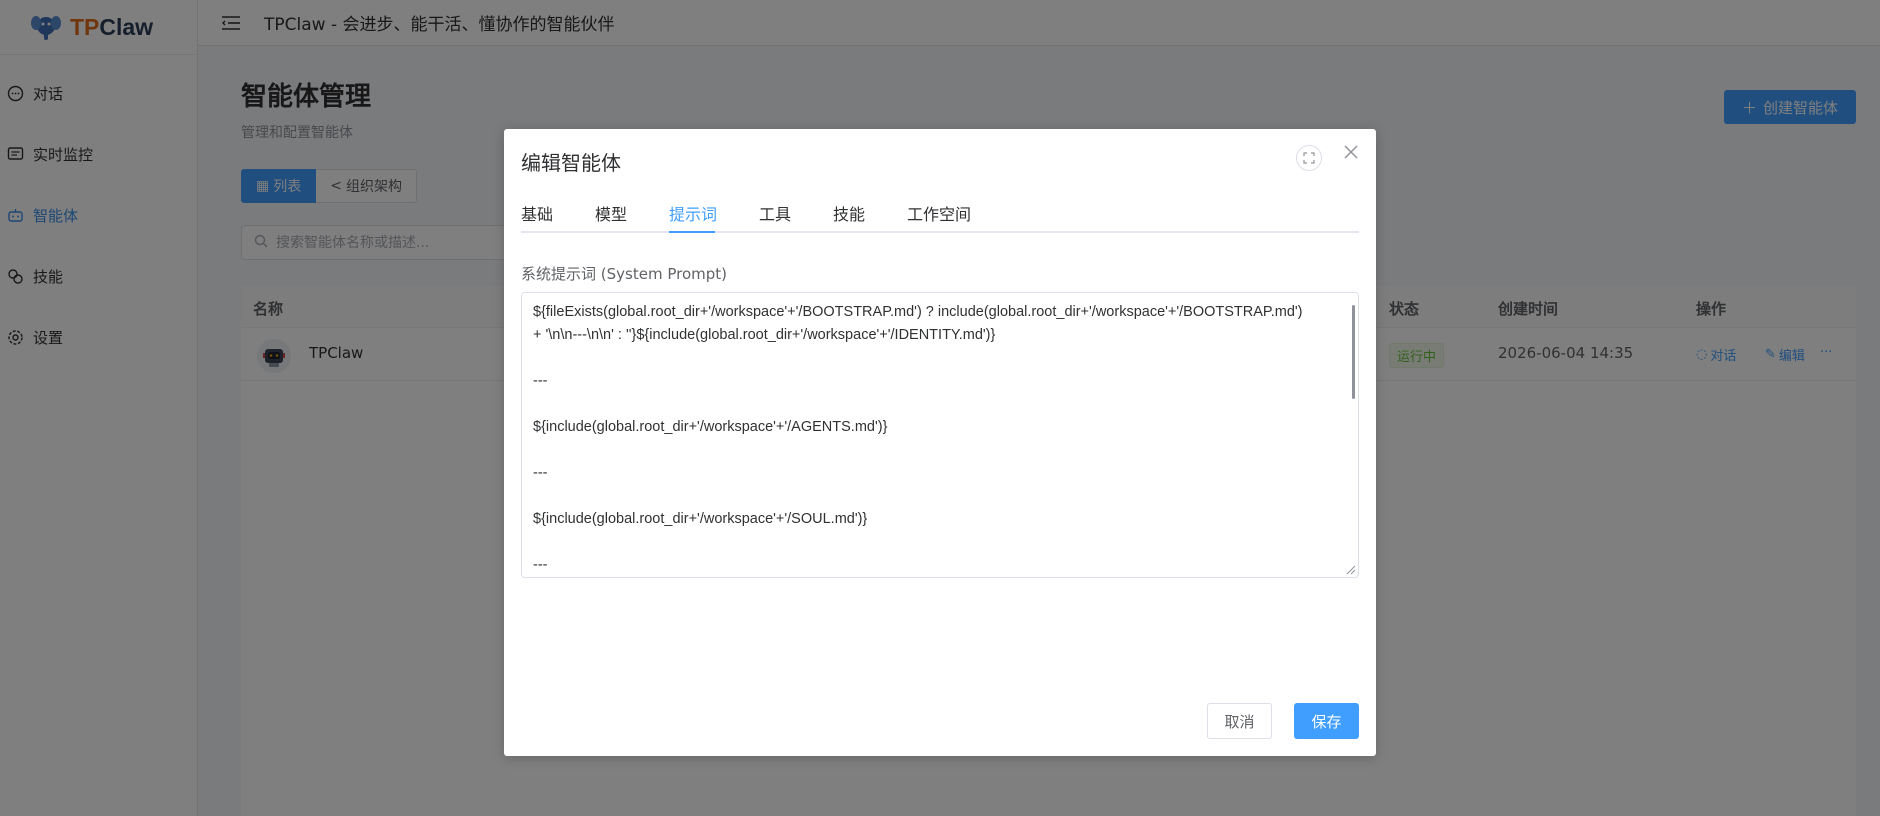 The image size is (1880, 816). What do you see at coordinates (1350, 569) in the screenshot?
I see `resize-grip-icon` at bounding box center [1350, 569].